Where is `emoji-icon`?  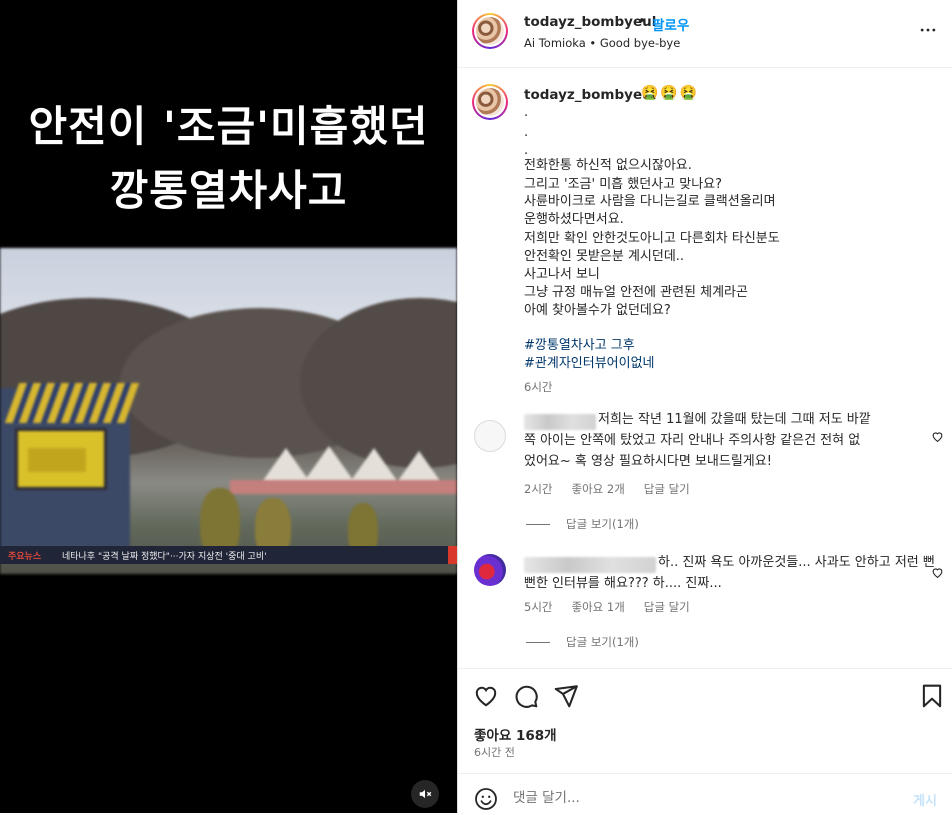
emoji-icon is located at coordinates (486, 799).